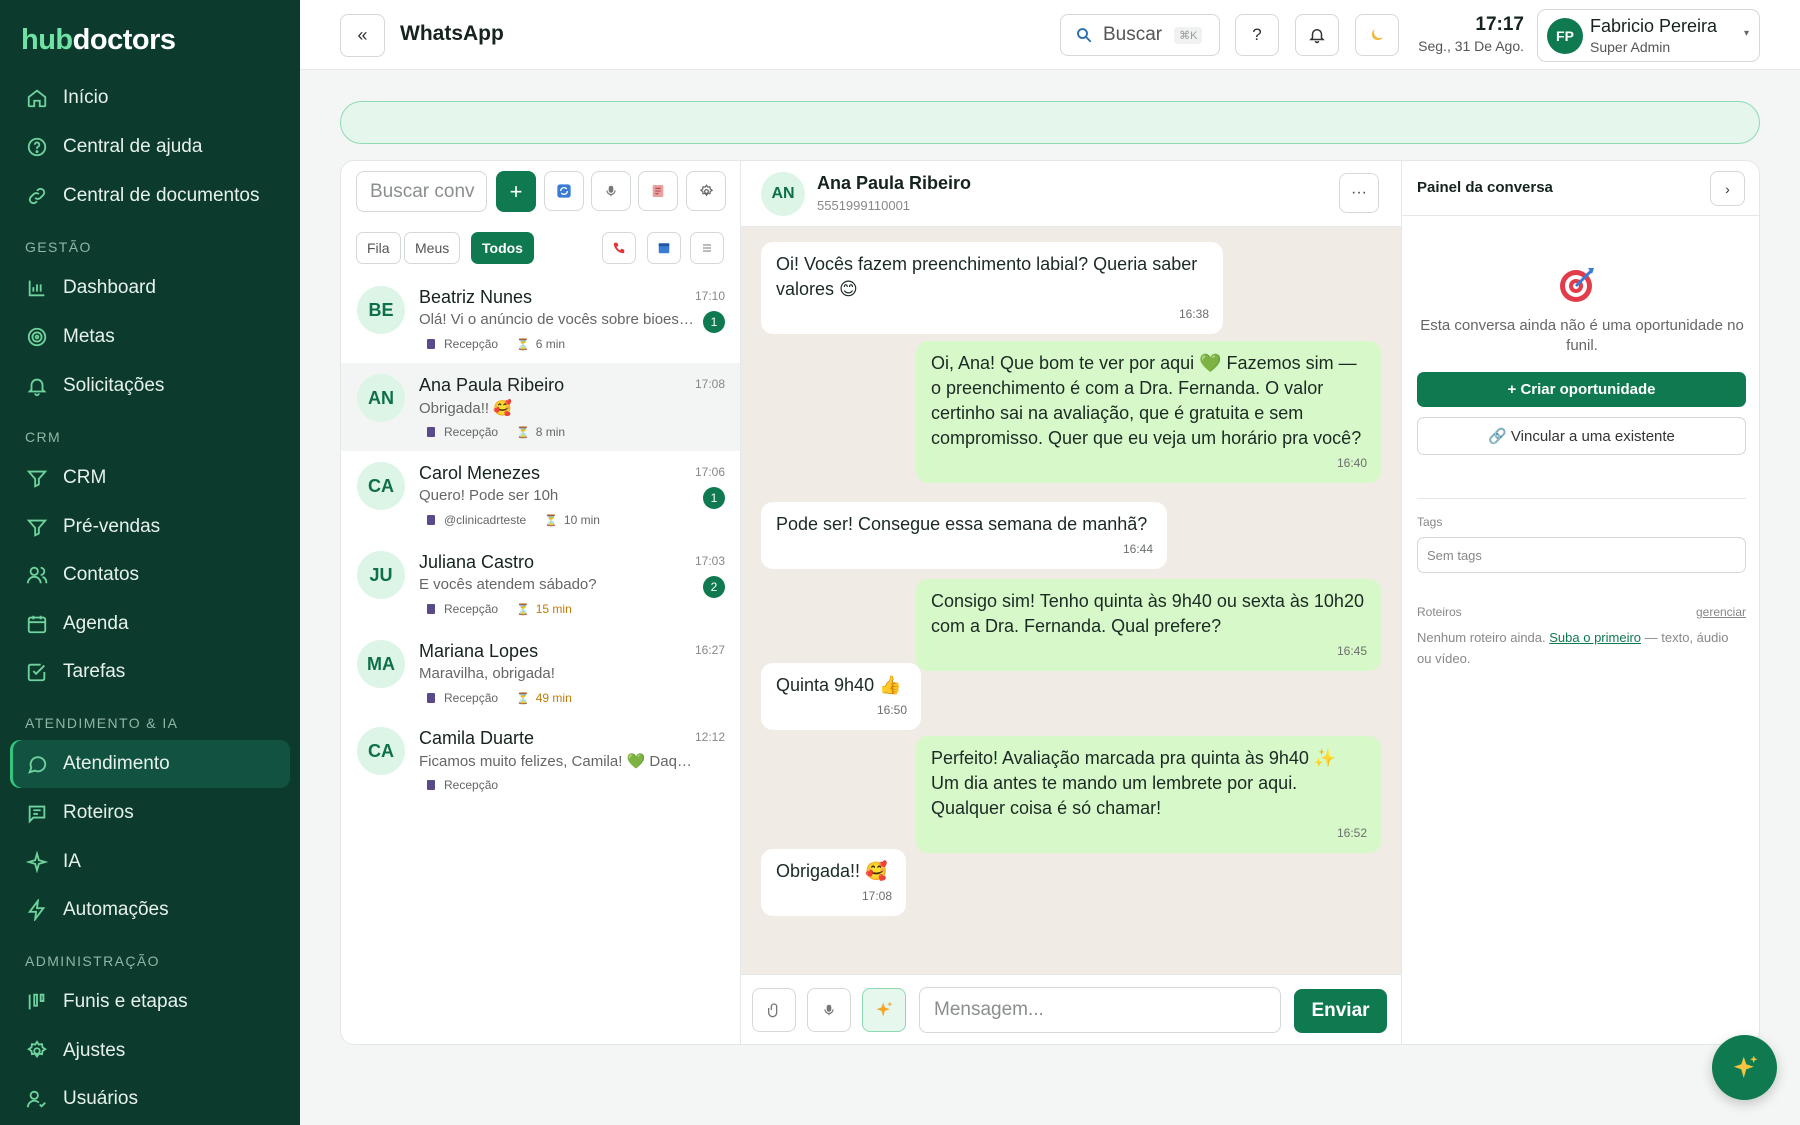 The height and width of the screenshot is (1125, 1800). What do you see at coordinates (150, 575) in the screenshot?
I see `nav-contatos: Contatos` at bounding box center [150, 575].